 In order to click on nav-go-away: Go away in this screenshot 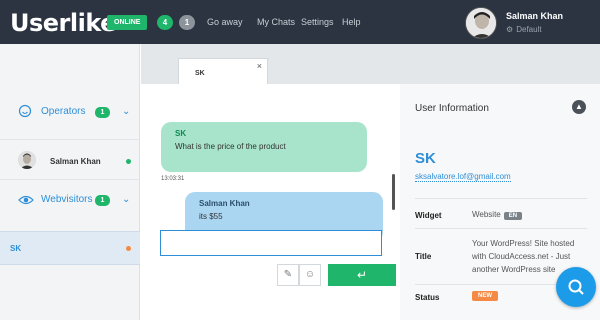, I will do `click(225, 22)`.